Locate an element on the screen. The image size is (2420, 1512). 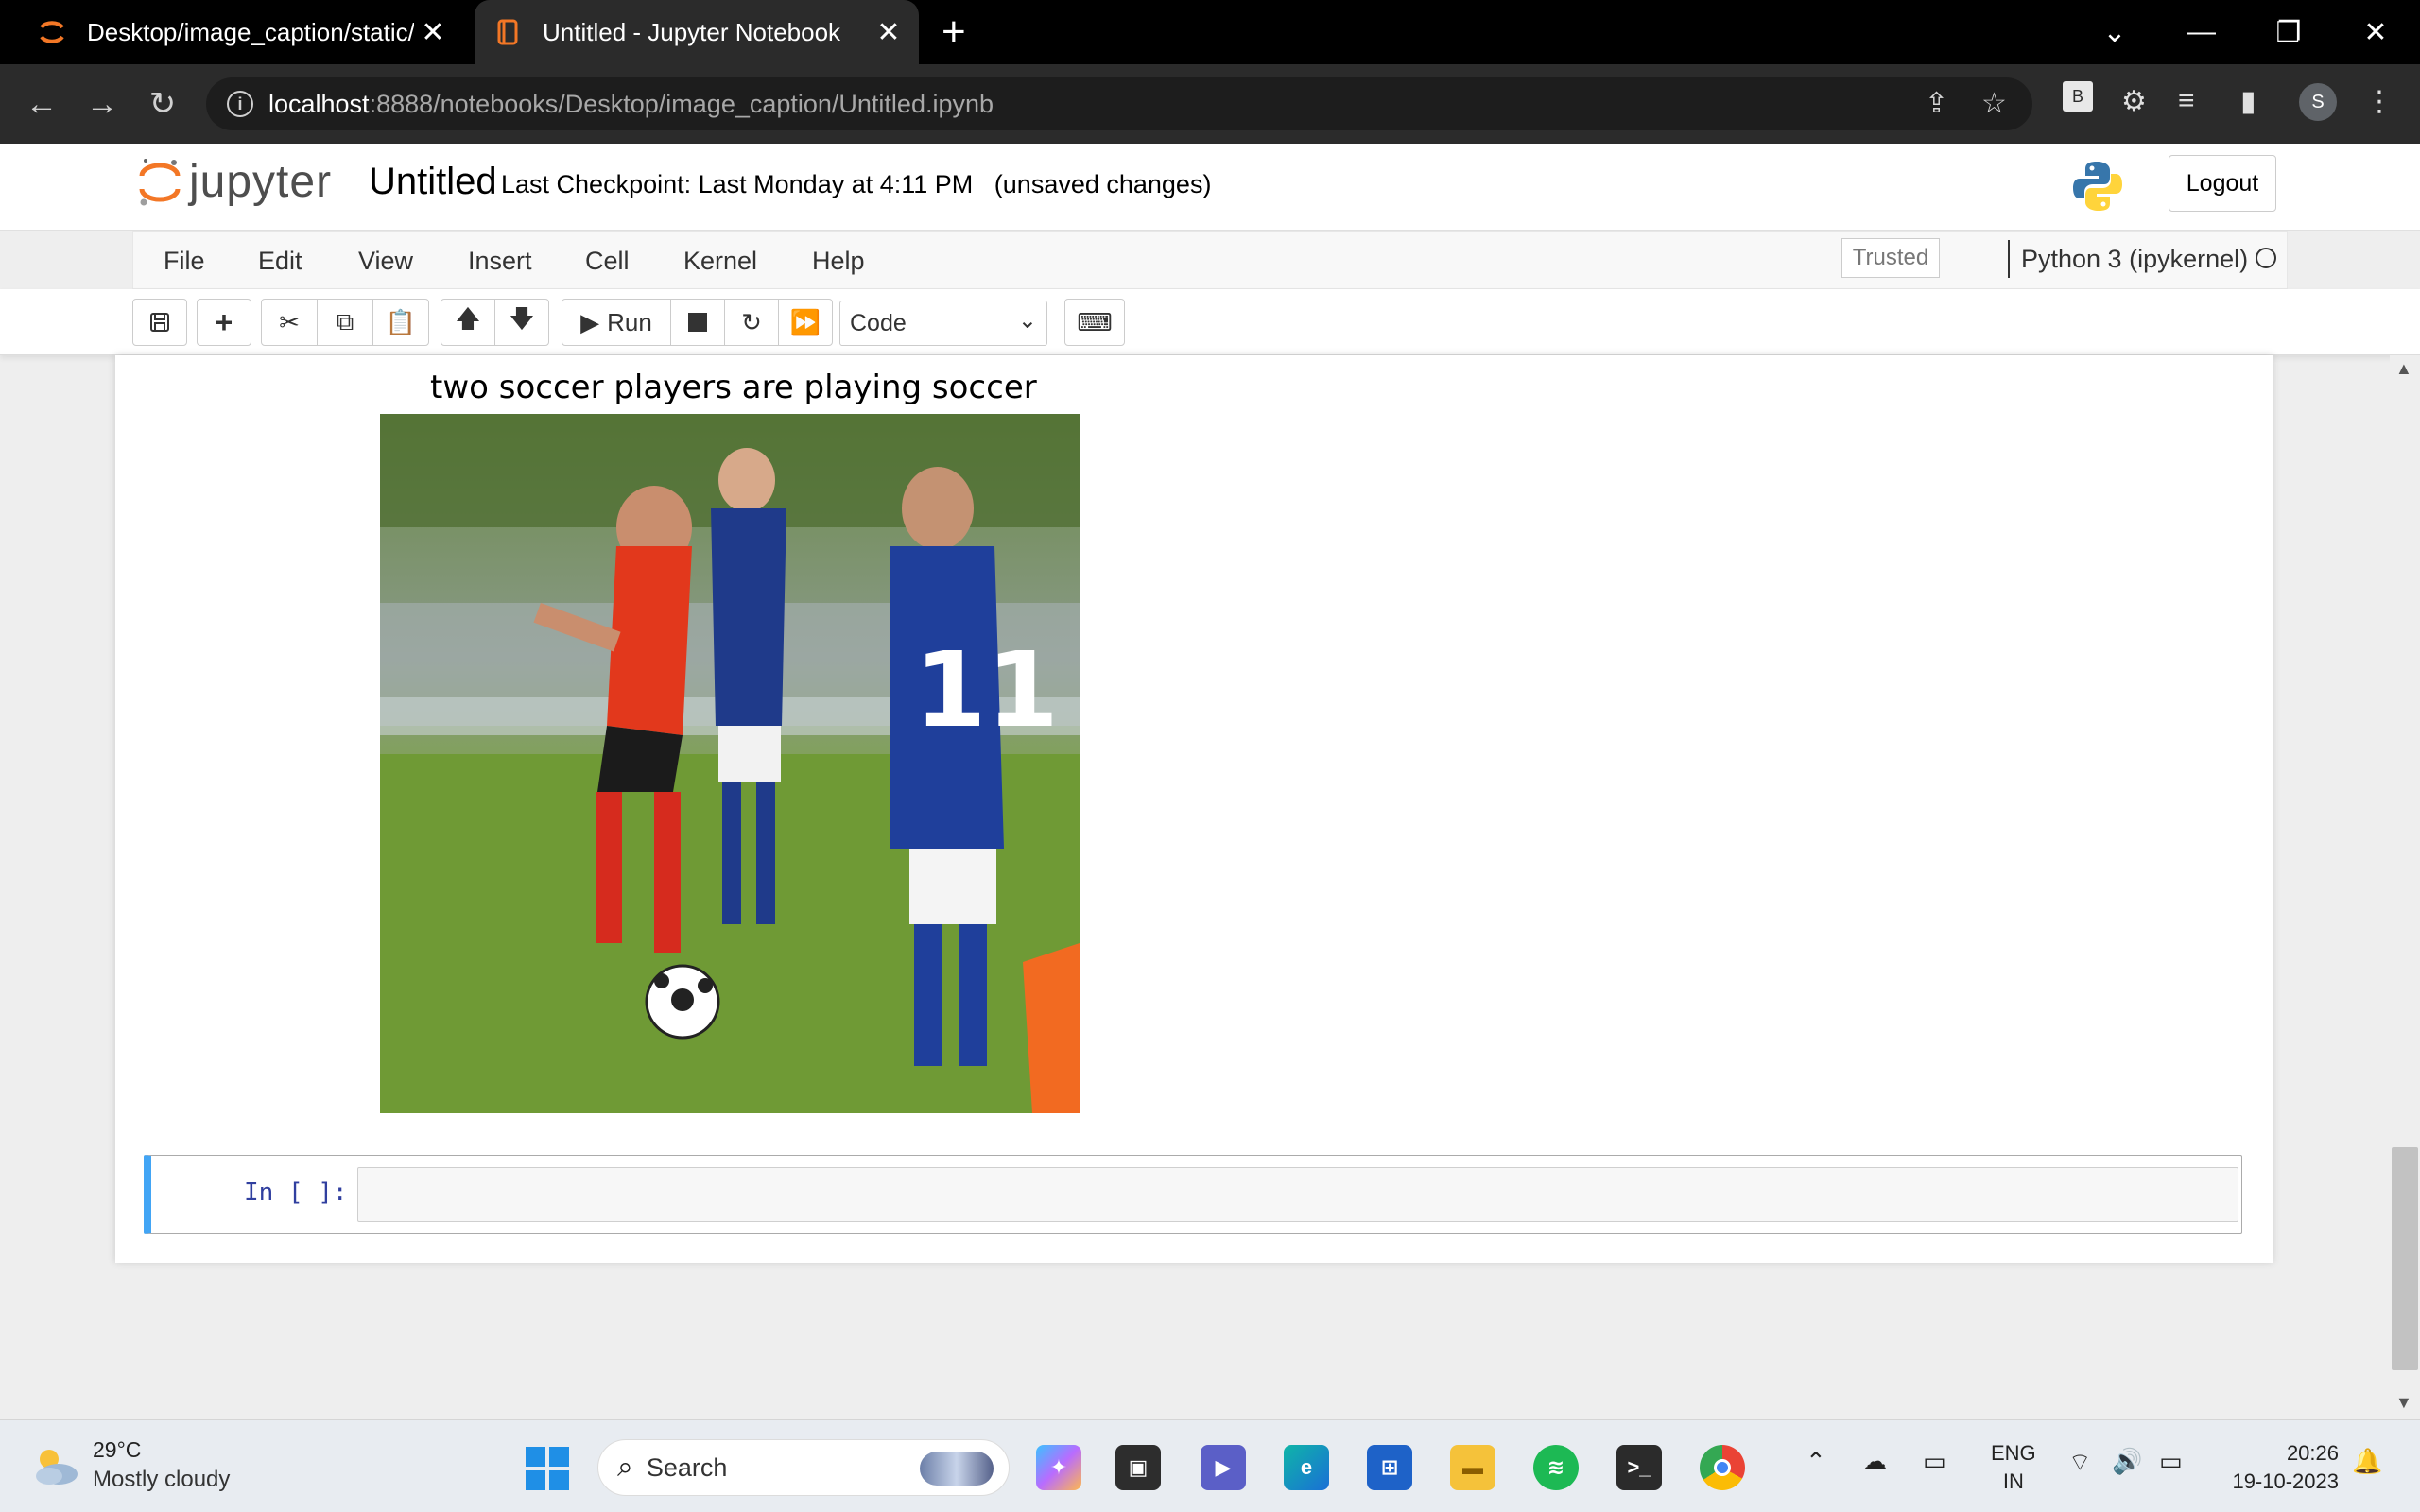
start-button is located at coordinates (547, 1471).